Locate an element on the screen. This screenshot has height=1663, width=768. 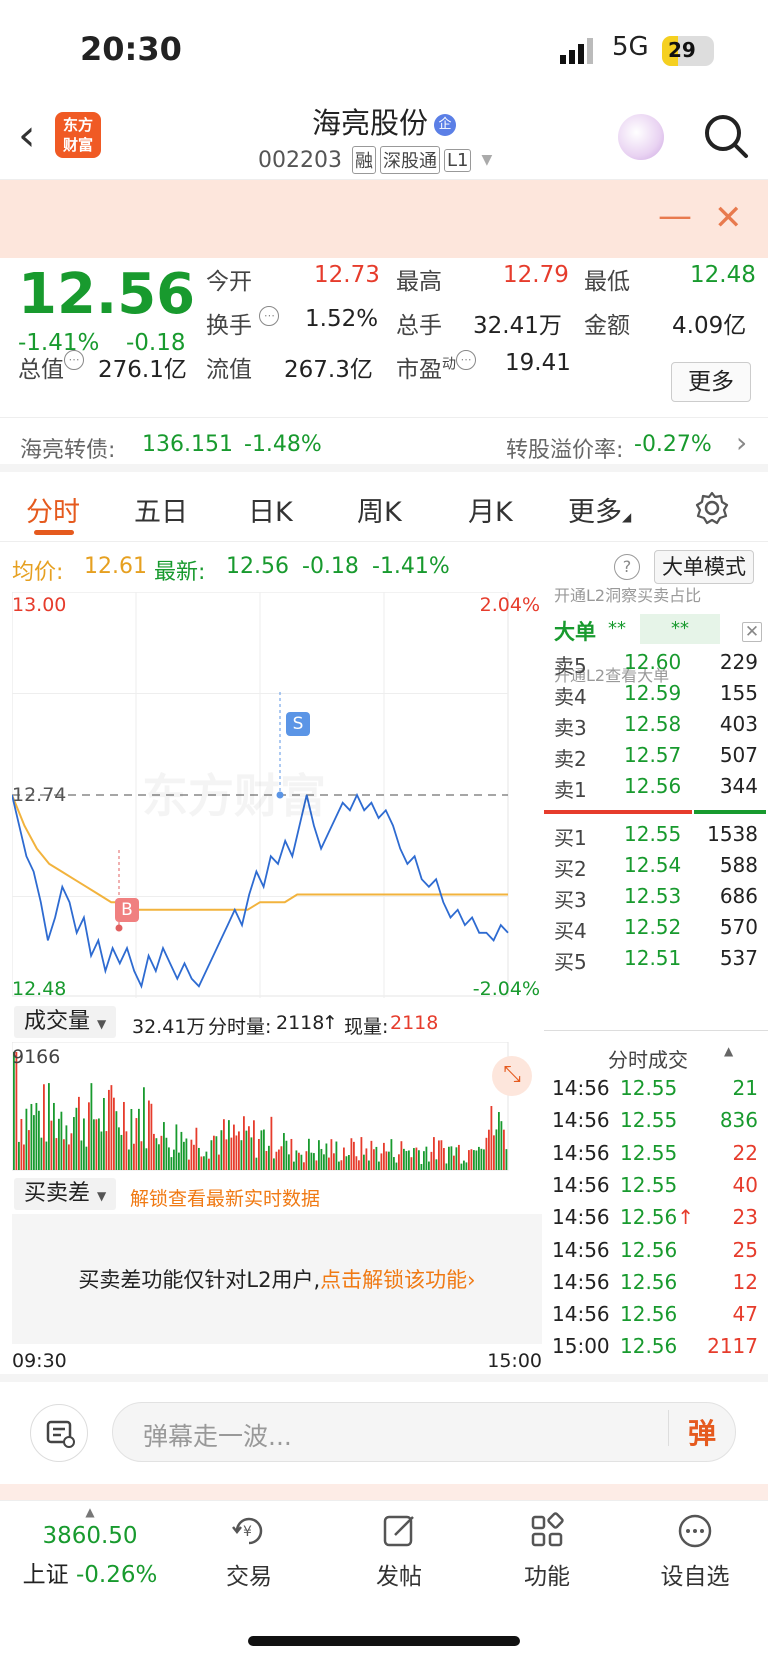
big-order-mode-button: 大单模式 is located at coordinates (704, 567).